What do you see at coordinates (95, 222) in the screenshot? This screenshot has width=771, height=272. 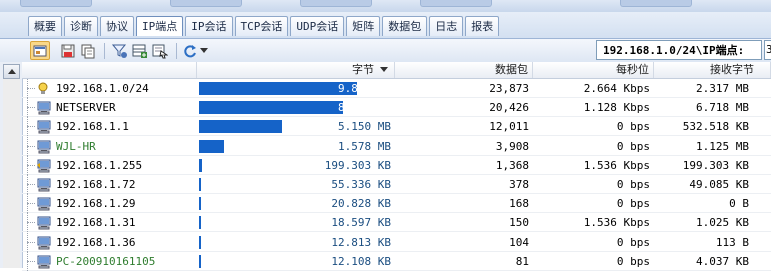 I see `endpoint-name: 192.168.1.31` at bounding box center [95, 222].